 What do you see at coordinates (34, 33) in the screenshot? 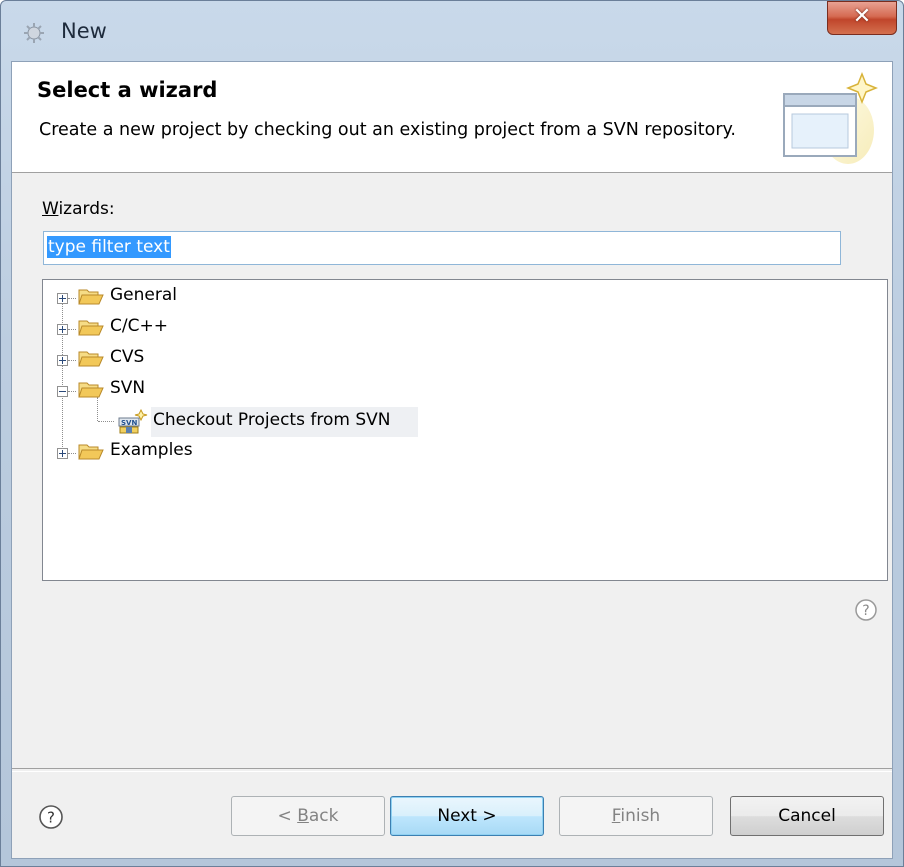
I see `eclipse-app-icon` at bounding box center [34, 33].